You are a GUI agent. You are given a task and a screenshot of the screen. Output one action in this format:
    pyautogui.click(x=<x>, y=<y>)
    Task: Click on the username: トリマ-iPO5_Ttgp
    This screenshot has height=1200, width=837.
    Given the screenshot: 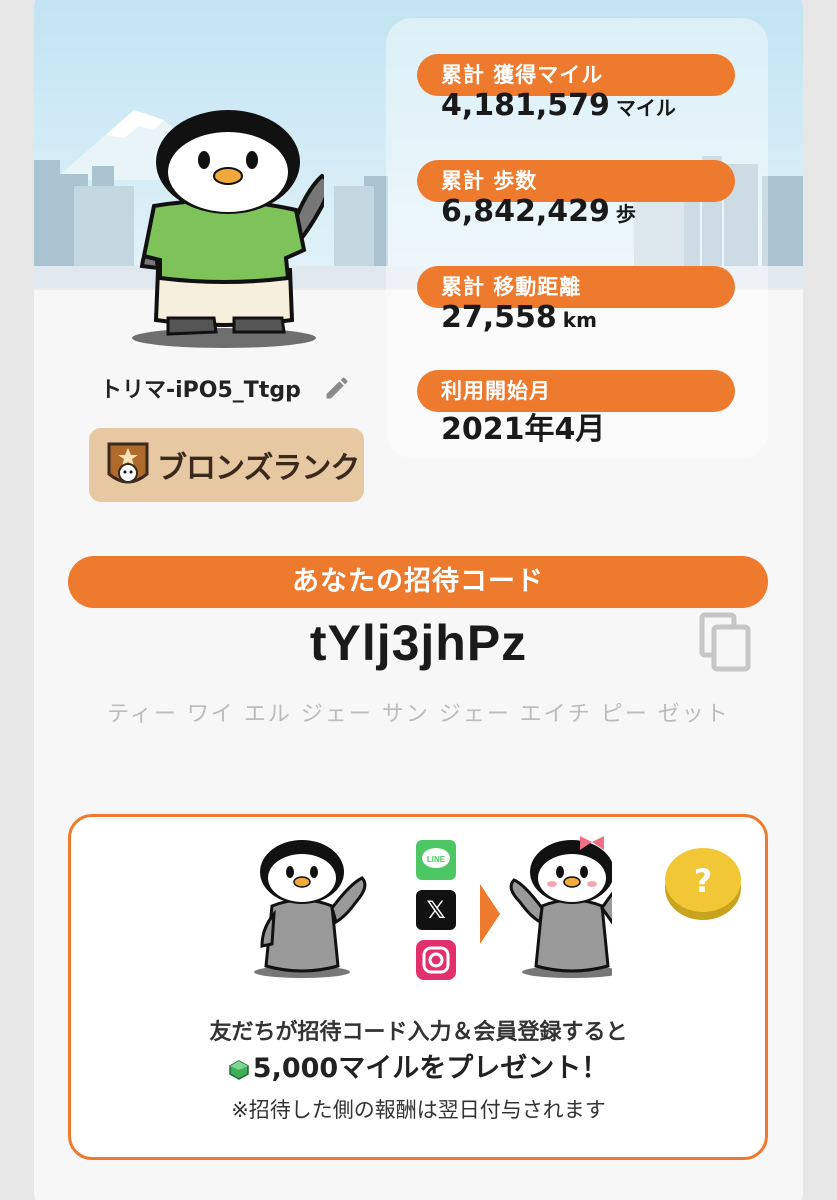 What is the action you would take?
    pyautogui.click(x=200, y=390)
    